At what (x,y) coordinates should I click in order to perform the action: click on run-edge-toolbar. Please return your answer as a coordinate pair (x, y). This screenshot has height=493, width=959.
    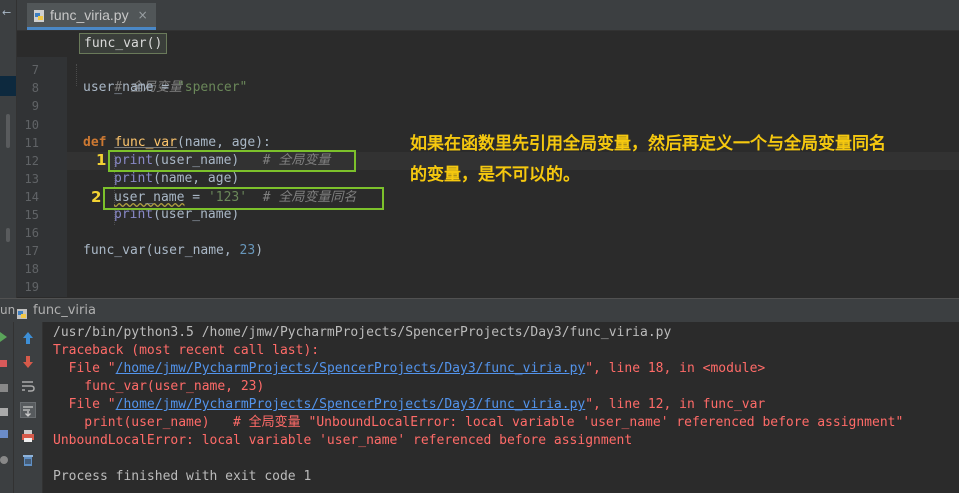
    Looking at the image, I should click on (7, 407).